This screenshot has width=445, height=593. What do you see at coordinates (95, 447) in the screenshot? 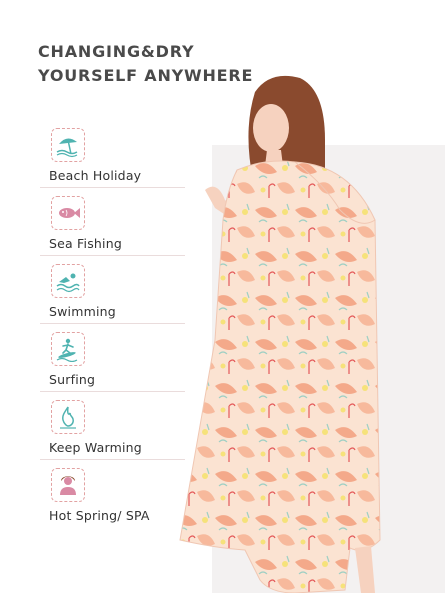
I see `feature-label: Keep Warming` at bounding box center [95, 447].